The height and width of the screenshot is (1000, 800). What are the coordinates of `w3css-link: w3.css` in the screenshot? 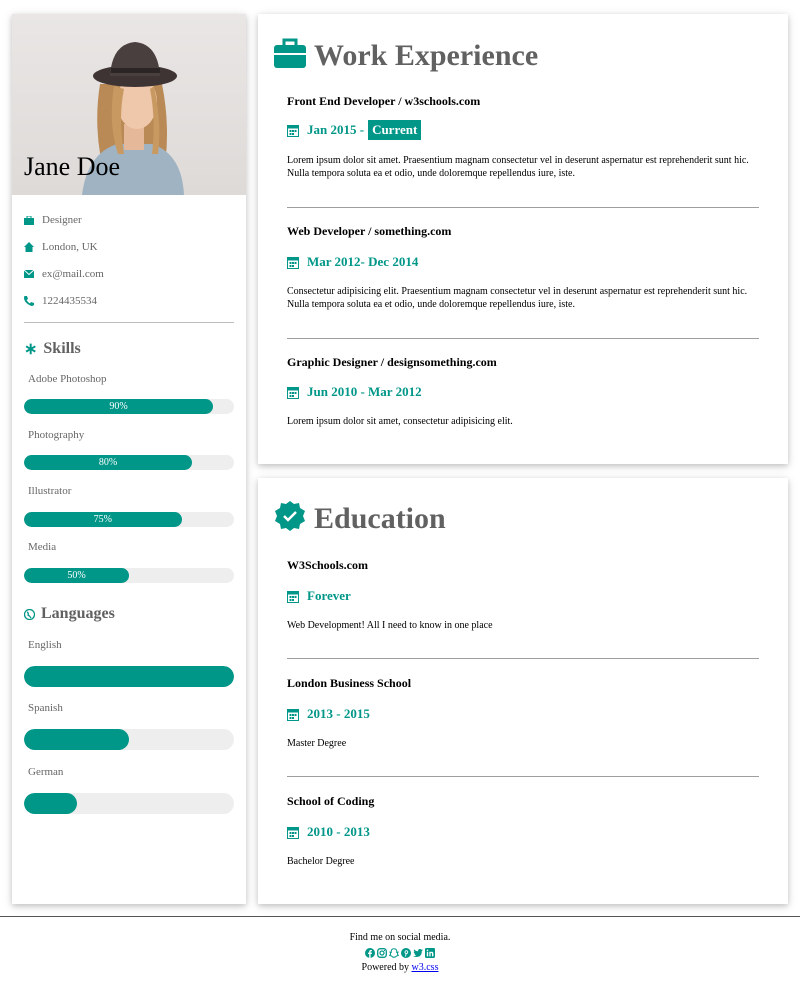 It's located at (425, 967).